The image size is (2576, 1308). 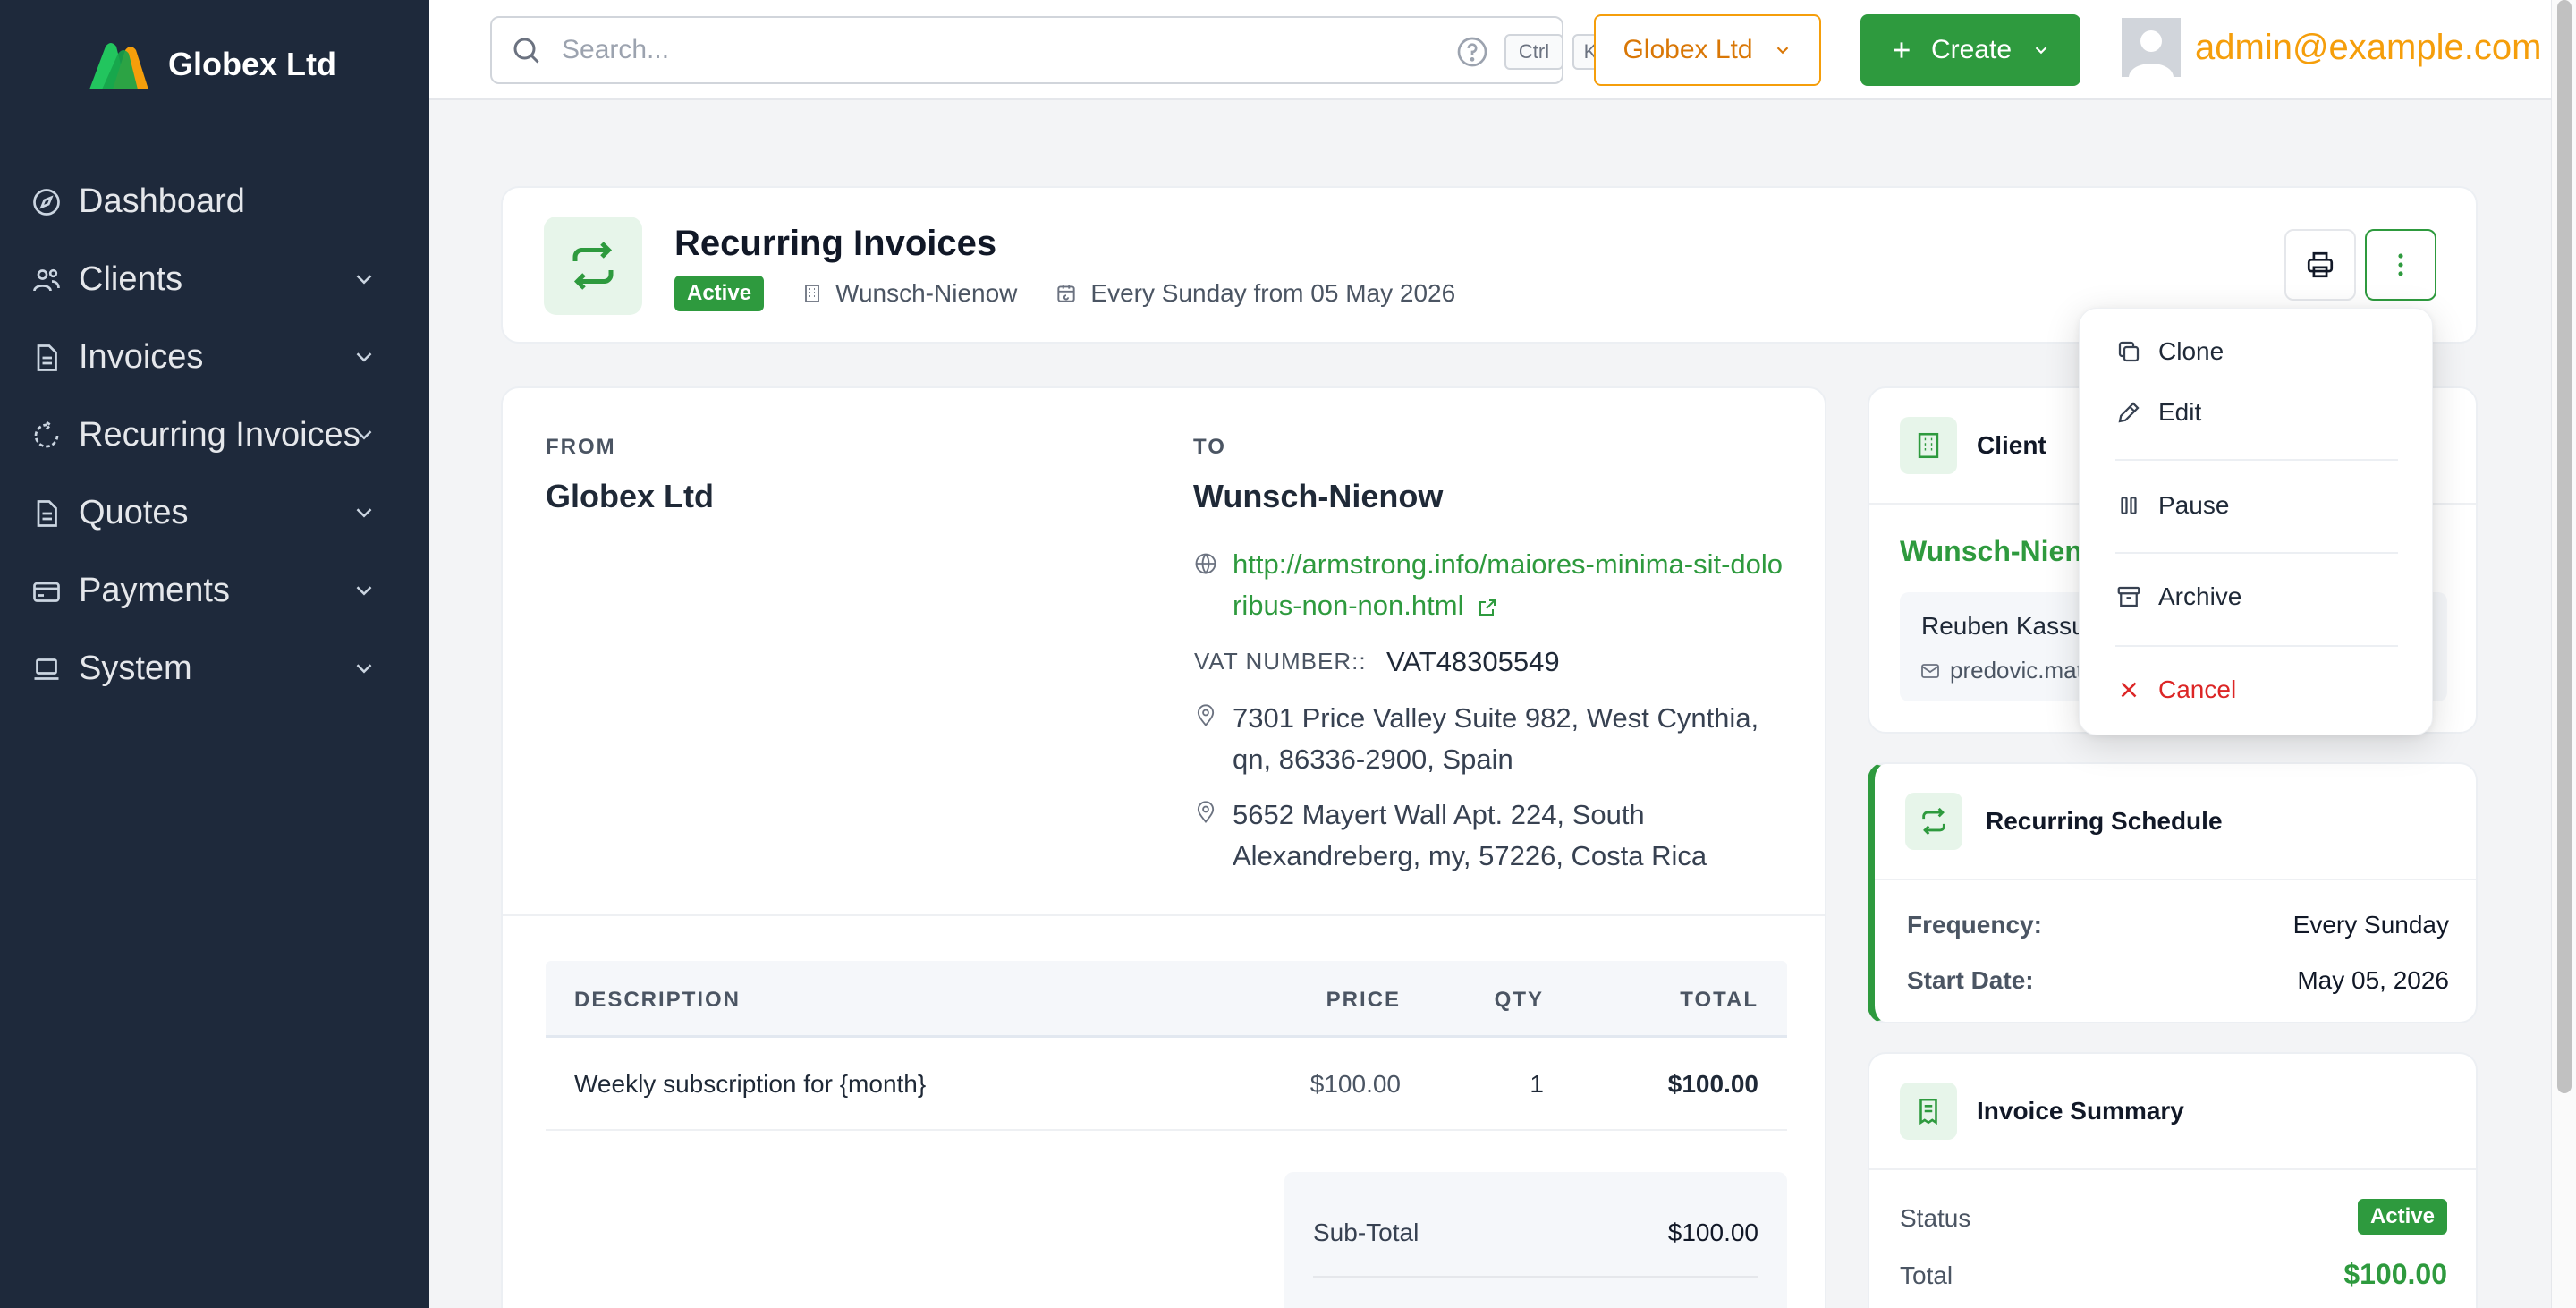 I want to click on company-switcher-button: Globex Ltd, so click(x=1707, y=50).